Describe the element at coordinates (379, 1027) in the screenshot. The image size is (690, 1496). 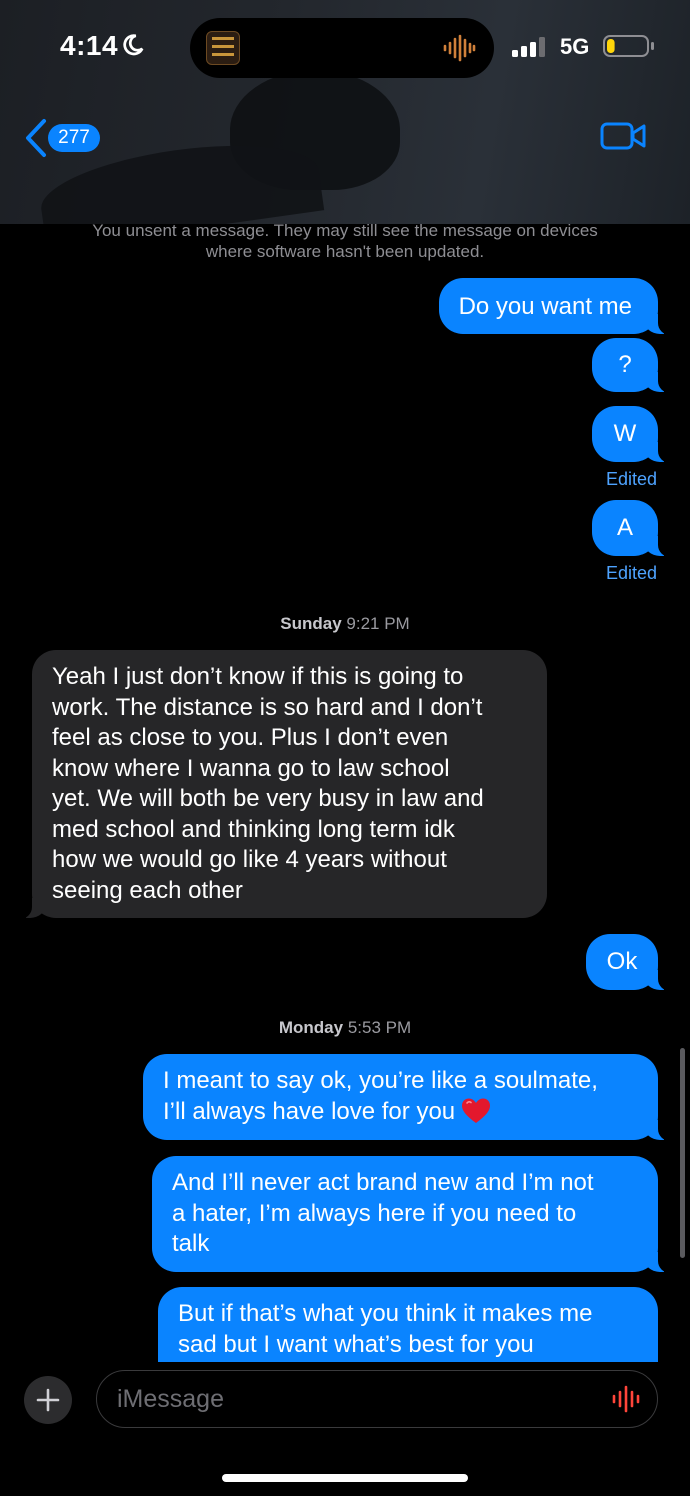
I see `timestamp-time: 5:53 PM` at that location.